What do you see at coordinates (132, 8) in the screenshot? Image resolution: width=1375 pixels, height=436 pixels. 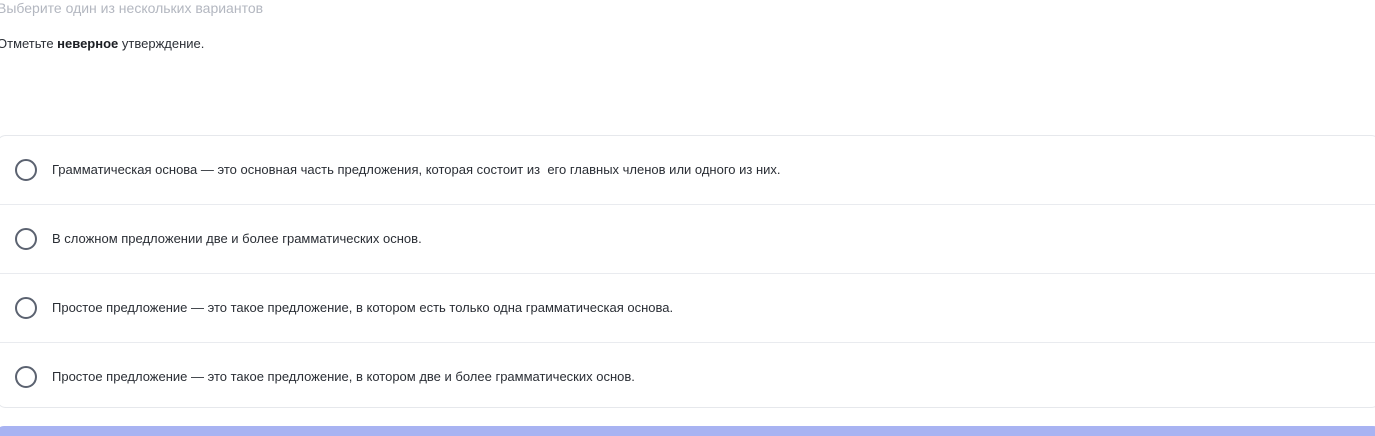 I see `question-hint: Выберите один из нескольких вариантов` at bounding box center [132, 8].